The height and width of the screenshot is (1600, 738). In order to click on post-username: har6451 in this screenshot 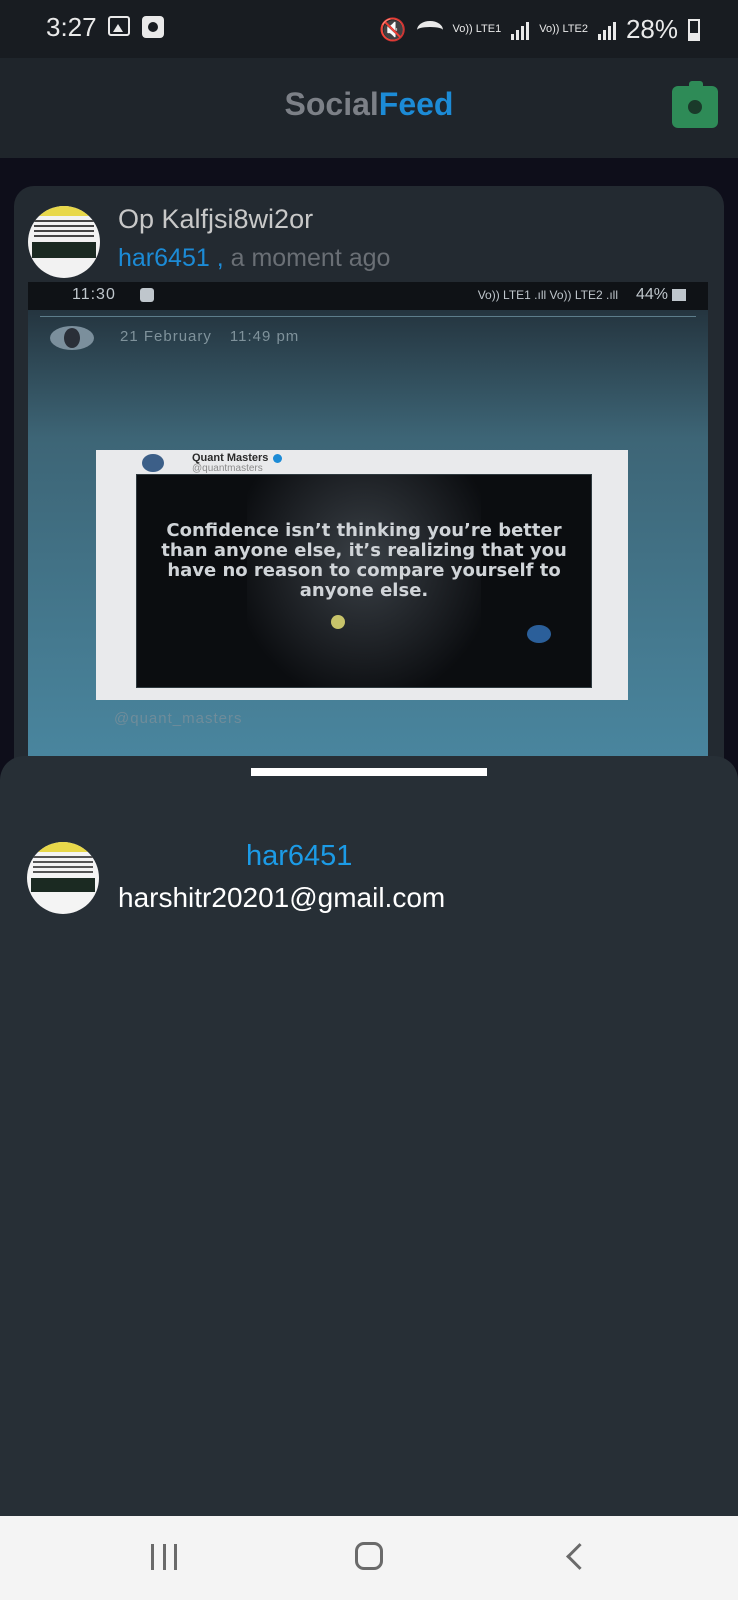, I will do `click(164, 258)`.